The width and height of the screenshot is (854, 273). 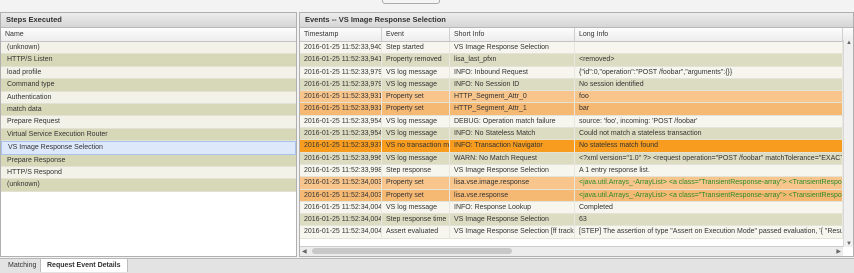 What do you see at coordinates (416, 48) in the screenshot?
I see `event-cell: Step started` at bounding box center [416, 48].